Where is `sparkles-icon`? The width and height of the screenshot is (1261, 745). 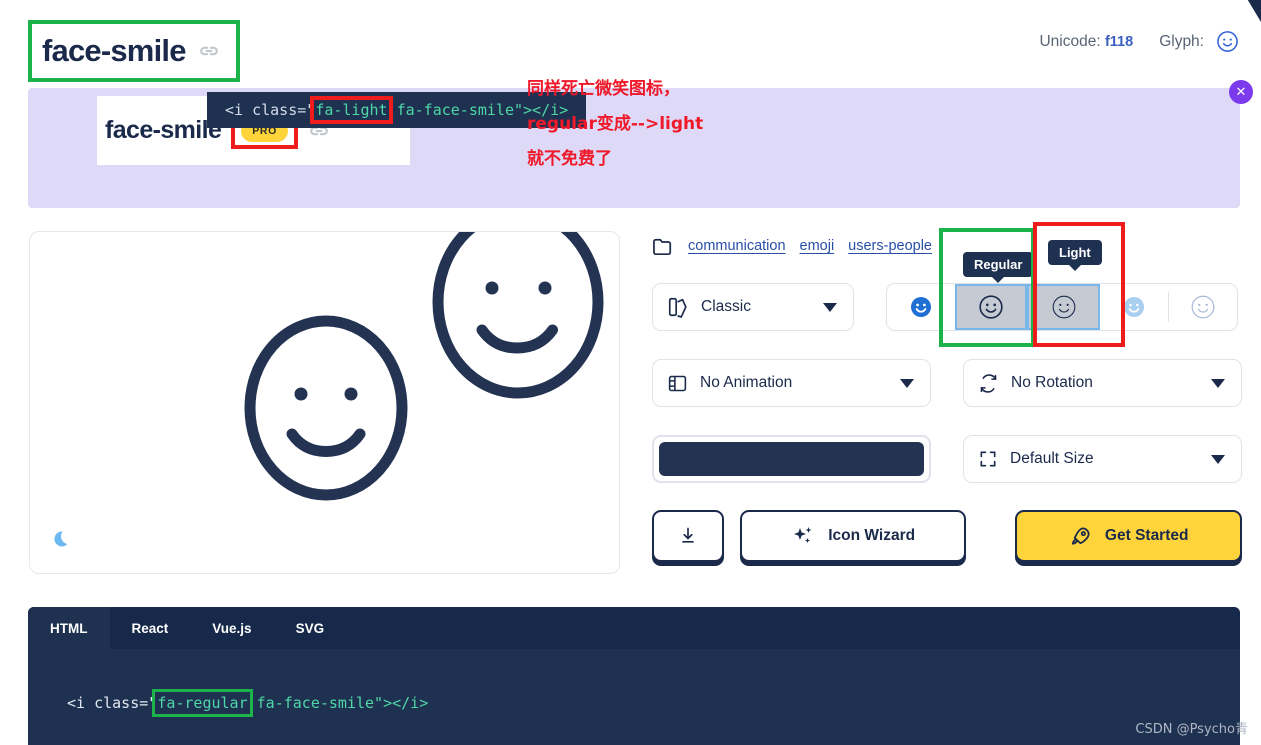 sparkles-icon is located at coordinates (803, 536).